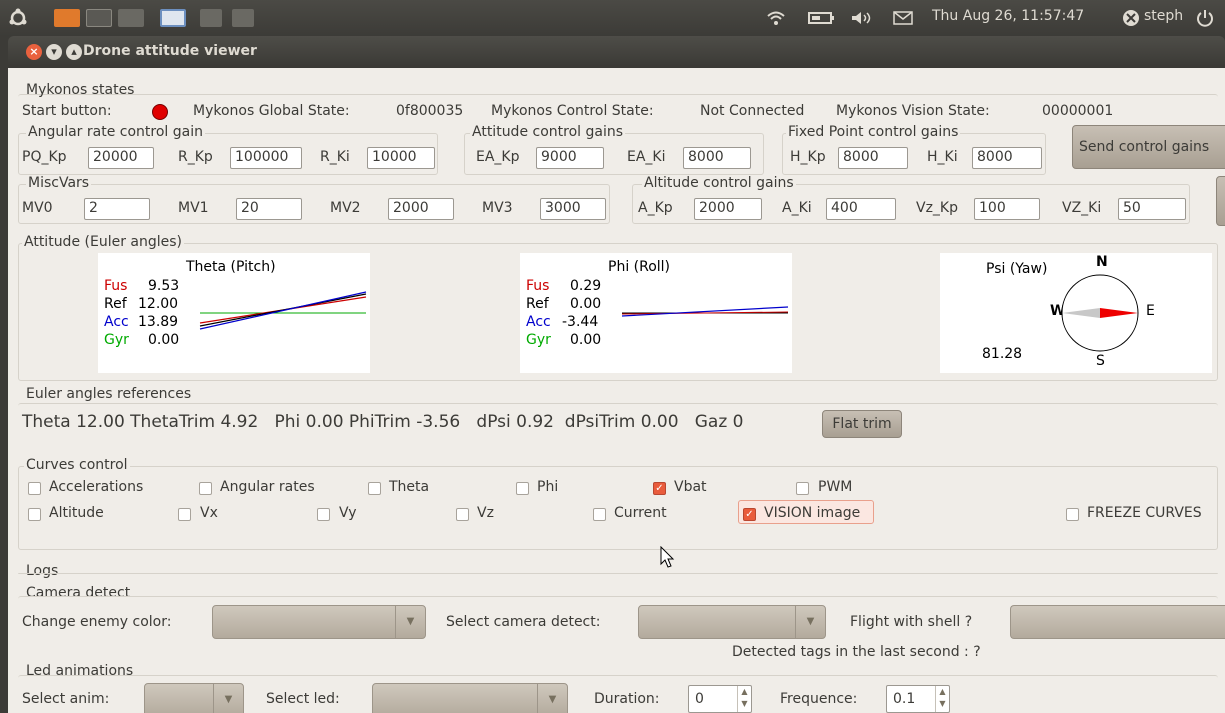 The width and height of the screenshot is (1225, 713). What do you see at coordinates (37, 208) in the screenshot?
I see `mv0-label: MV0` at bounding box center [37, 208].